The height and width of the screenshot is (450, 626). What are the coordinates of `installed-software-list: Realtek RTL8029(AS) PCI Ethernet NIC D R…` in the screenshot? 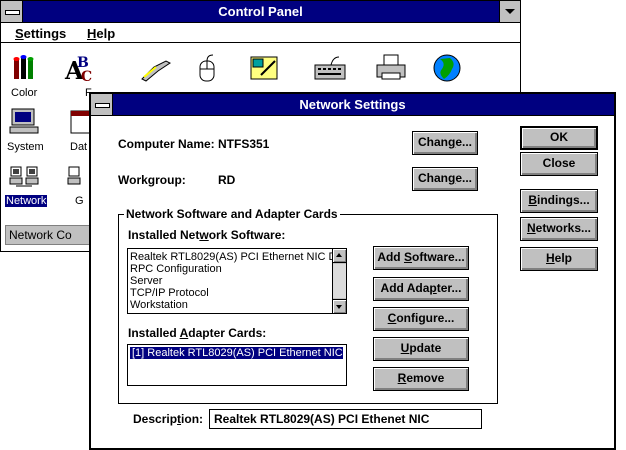 It's located at (237, 281).